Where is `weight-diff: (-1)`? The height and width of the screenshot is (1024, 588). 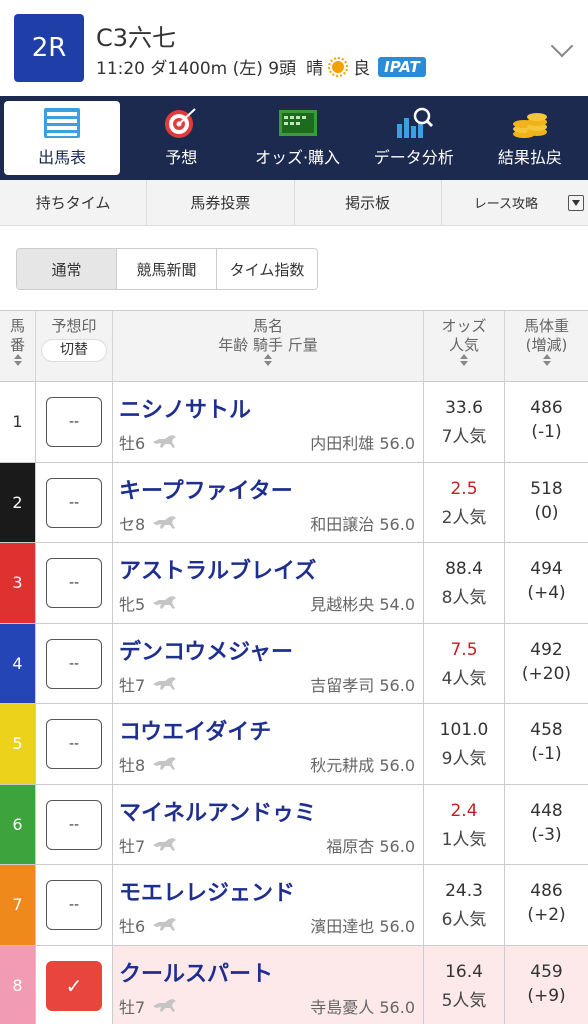 weight-diff: (-1) is located at coordinates (546, 432).